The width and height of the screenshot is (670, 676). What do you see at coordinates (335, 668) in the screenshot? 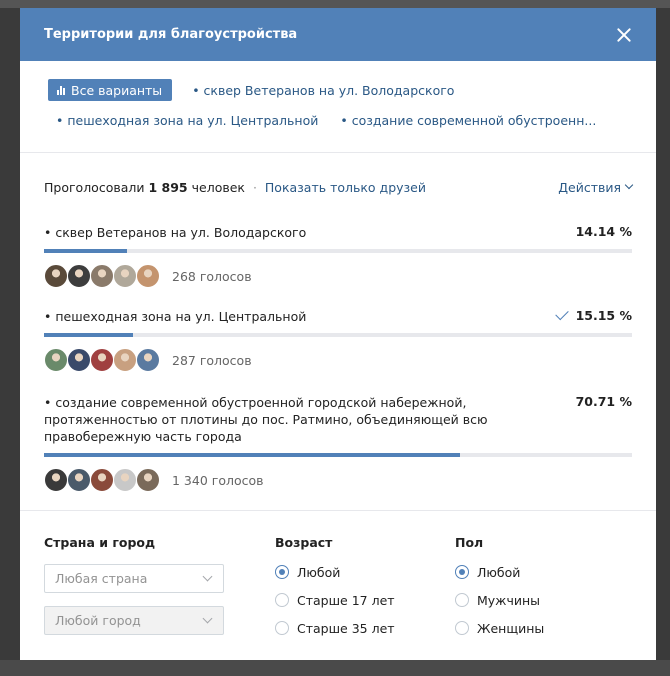
I see `background-strip-bottom` at bounding box center [335, 668].